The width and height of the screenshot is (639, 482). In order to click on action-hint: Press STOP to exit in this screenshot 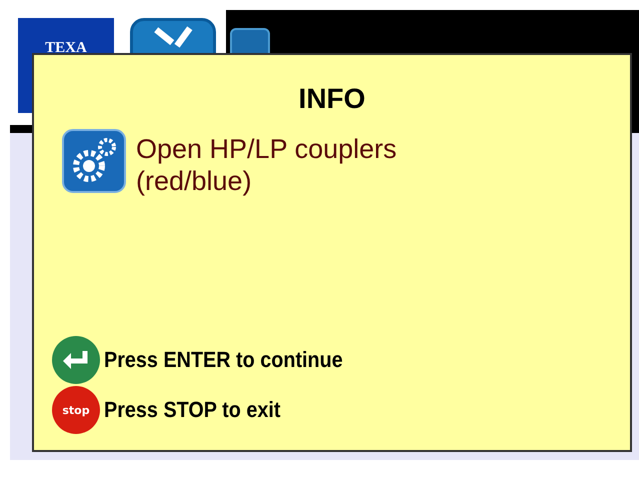, I will do `click(192, 410)`.